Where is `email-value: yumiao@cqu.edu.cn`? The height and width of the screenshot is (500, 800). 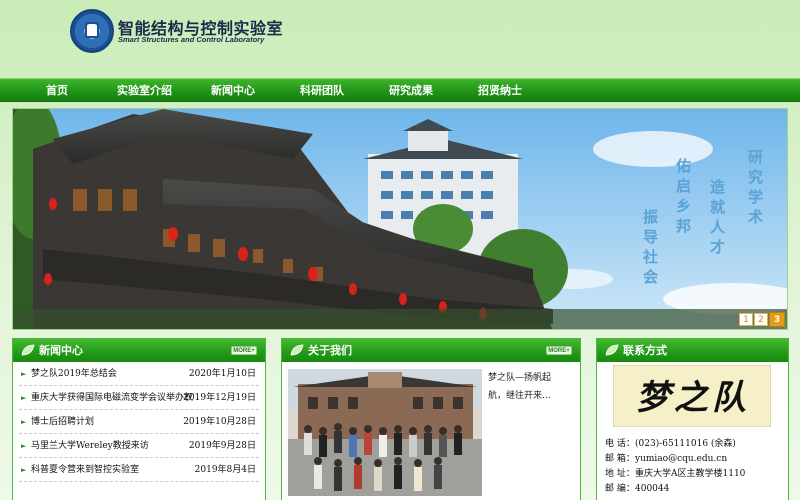
email-value: yumiao@cqu.edu.cn is located at coordinates (681, 459).